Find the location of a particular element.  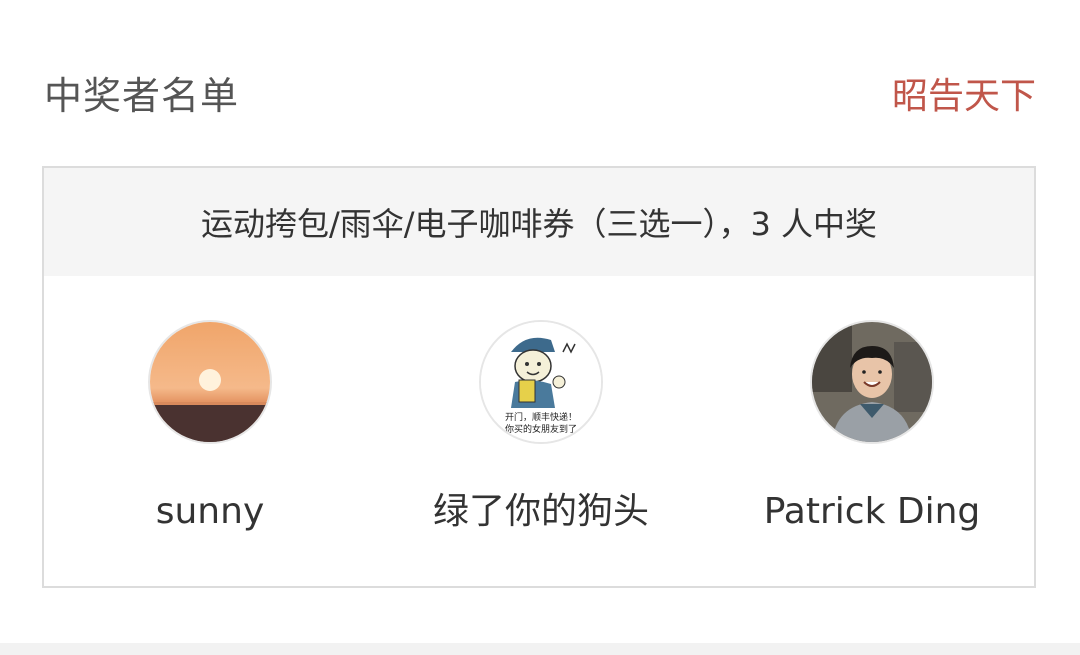

prize-description: 运动挎包/雨伞/电子咖啡券（三选一），3 人中奖 is located at coordinates (539, 224).